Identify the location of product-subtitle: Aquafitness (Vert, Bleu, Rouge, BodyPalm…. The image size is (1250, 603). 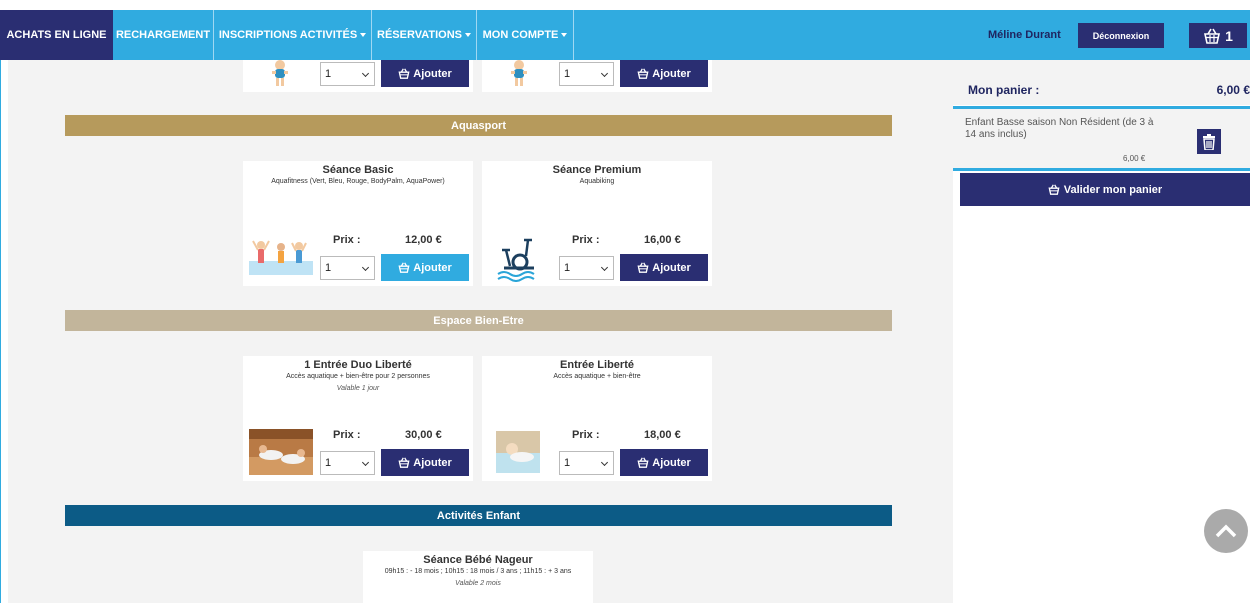
(358, 181).